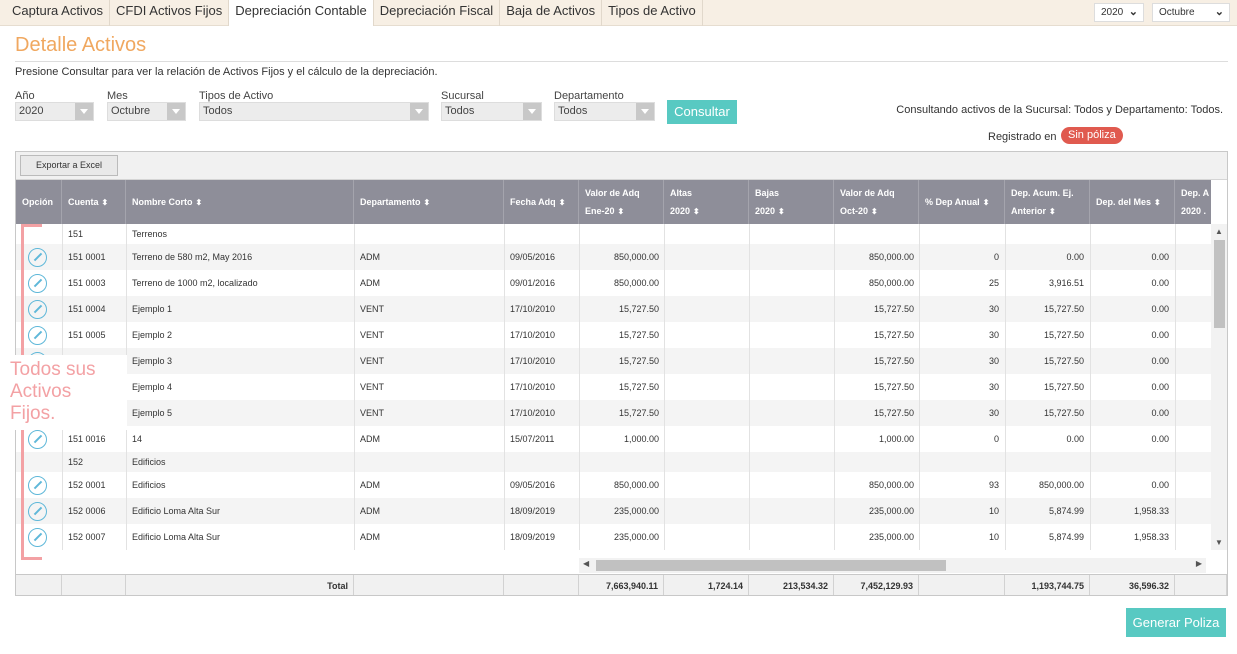 The height and width of the screenshot is (654, 1237). Describe the element at coordinates (893, 387) in the screenshot. I see `cell-valor-oct: 15,727.50` at that location.